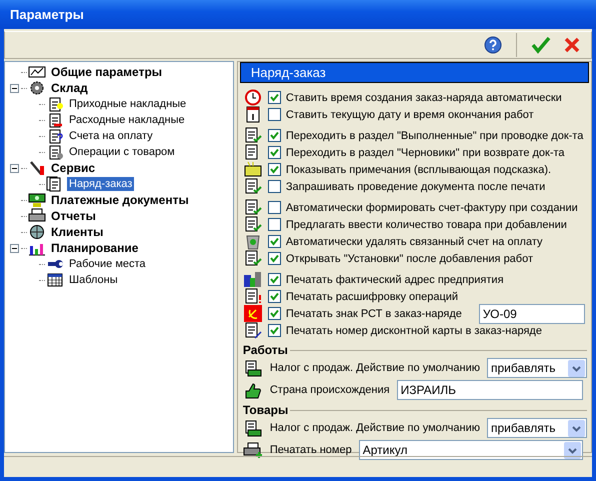 This screenshot has width=596, height=481. Describe the element at coordinates (107, 264) in the screenshot. I see `tree-item: Рабочие места` at that location.